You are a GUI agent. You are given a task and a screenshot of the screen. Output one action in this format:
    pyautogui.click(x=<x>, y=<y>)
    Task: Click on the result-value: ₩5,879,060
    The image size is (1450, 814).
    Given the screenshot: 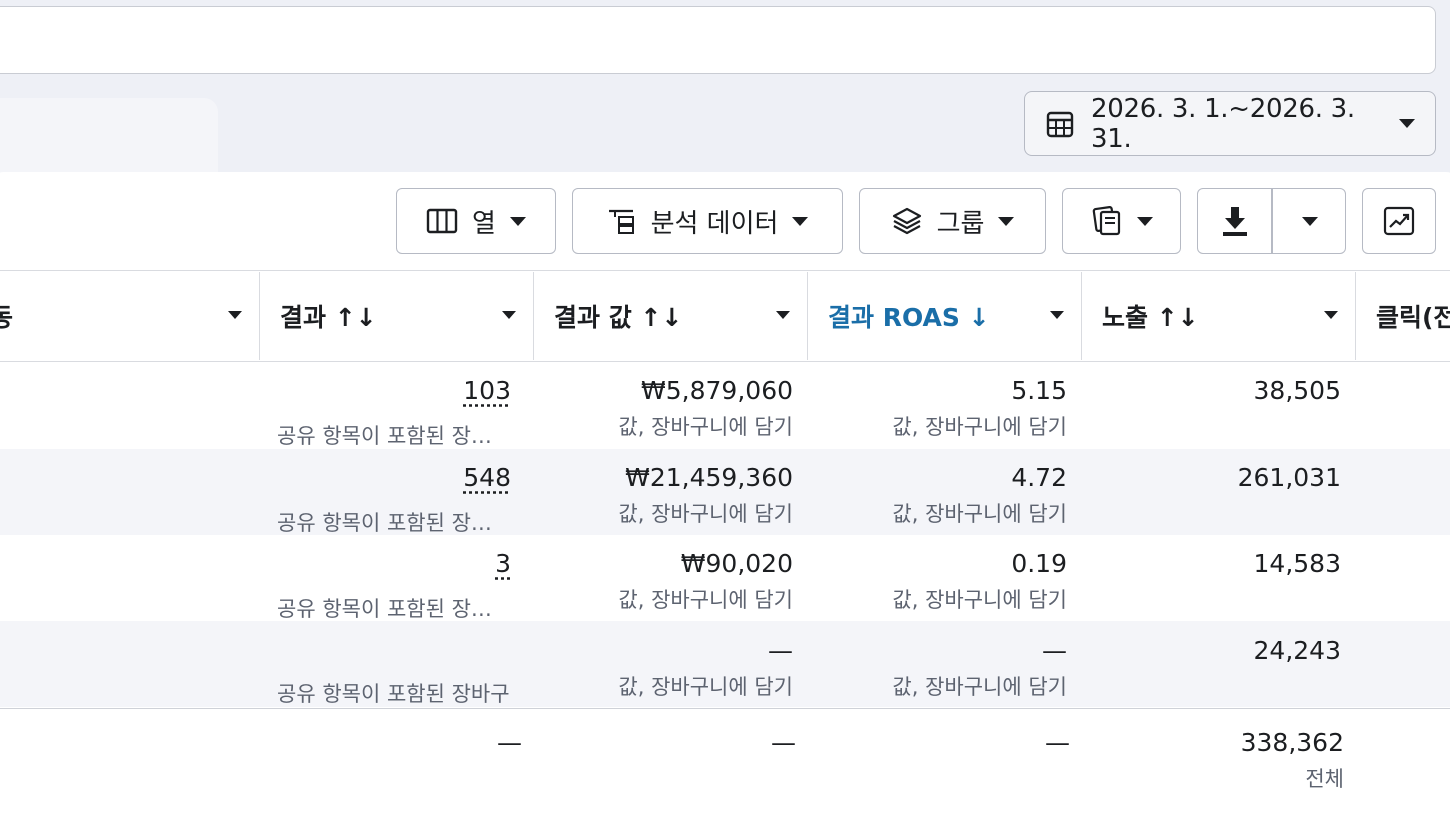 What is the action you would take?
    pyautogui.click(x=717, y=390)
    